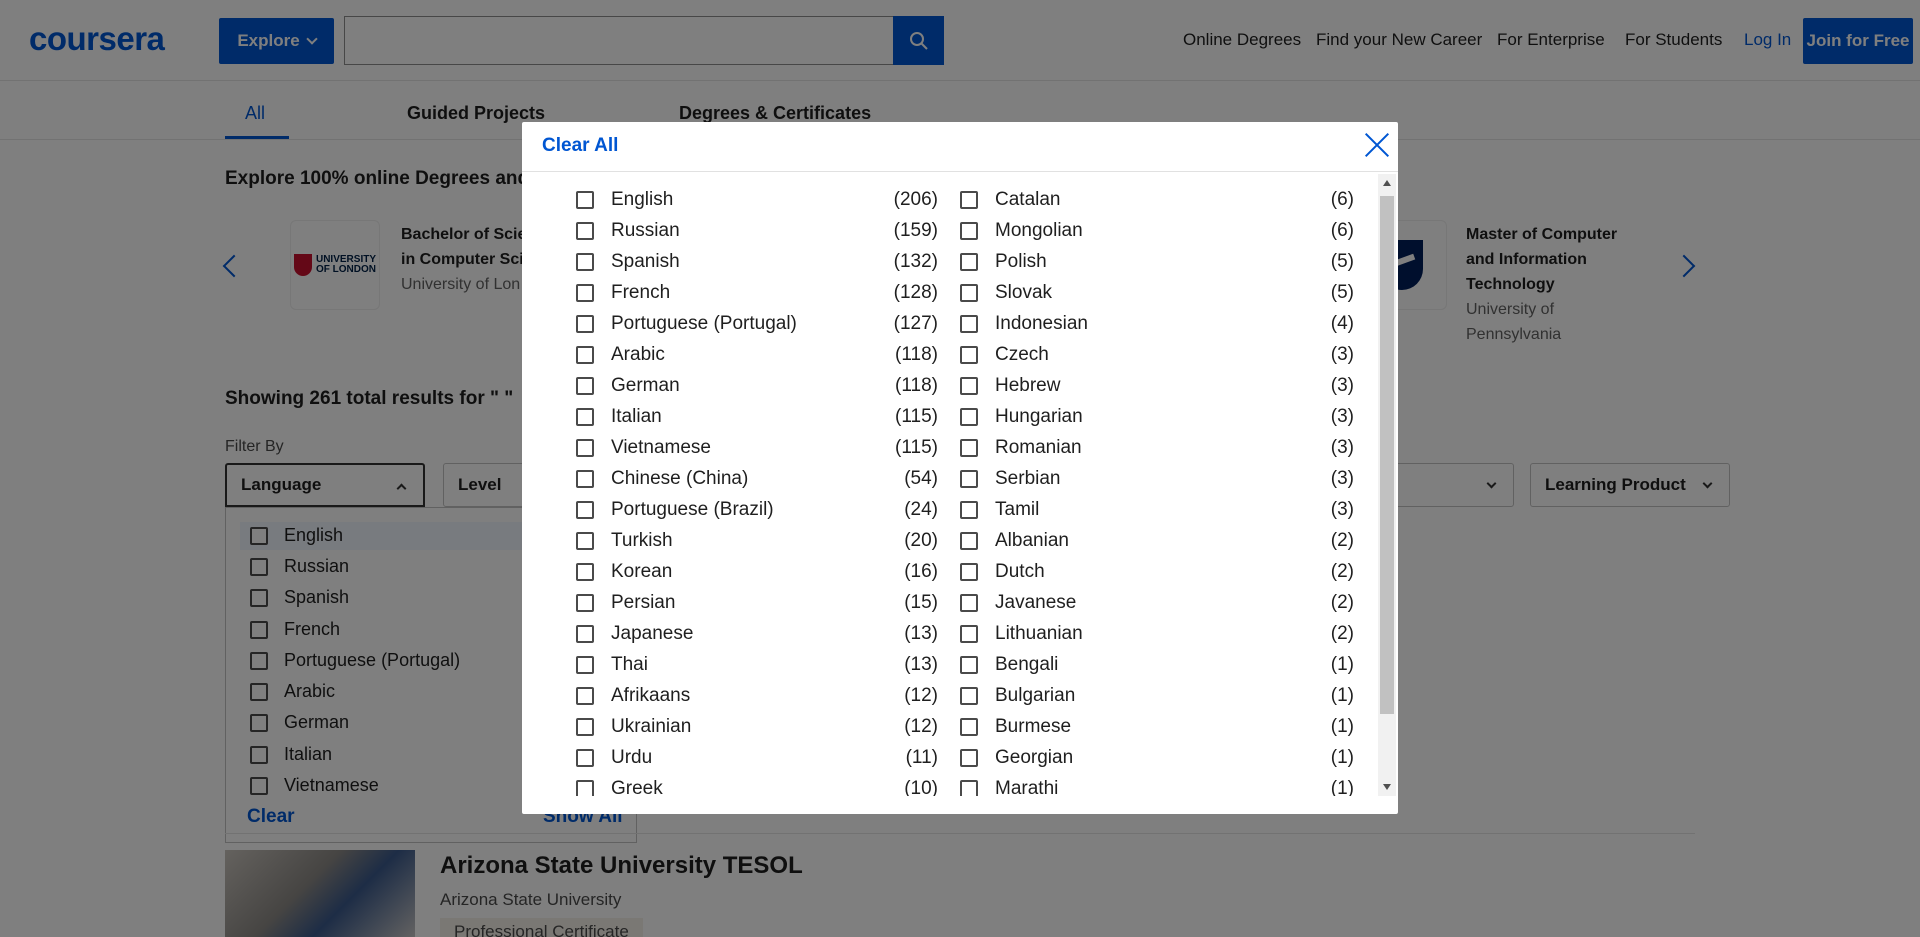  I want to click on clear-all-link: Clear All, so click(580, 146).